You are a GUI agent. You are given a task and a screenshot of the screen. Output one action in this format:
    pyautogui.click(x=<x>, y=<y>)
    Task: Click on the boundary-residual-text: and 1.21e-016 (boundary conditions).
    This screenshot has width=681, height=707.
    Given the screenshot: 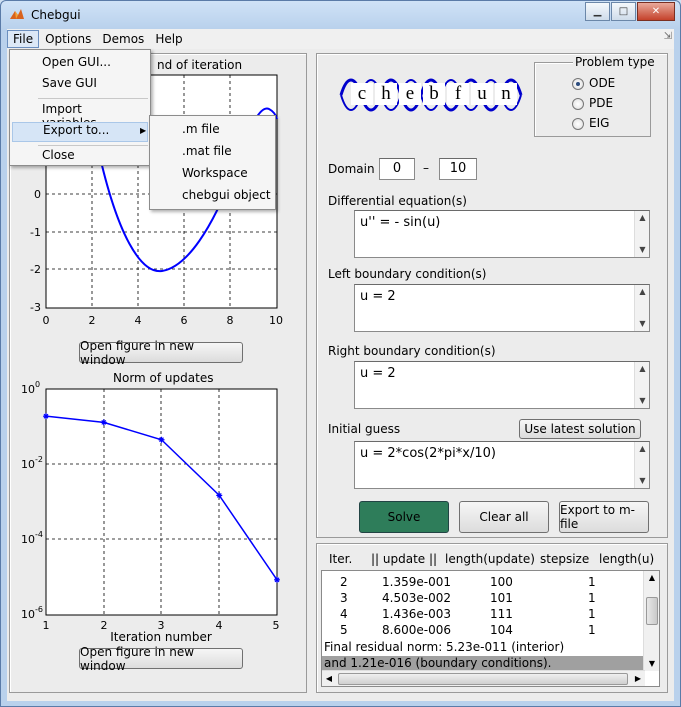 What is the action you would take?
    pyautogui.click(x=438, y=663)
    